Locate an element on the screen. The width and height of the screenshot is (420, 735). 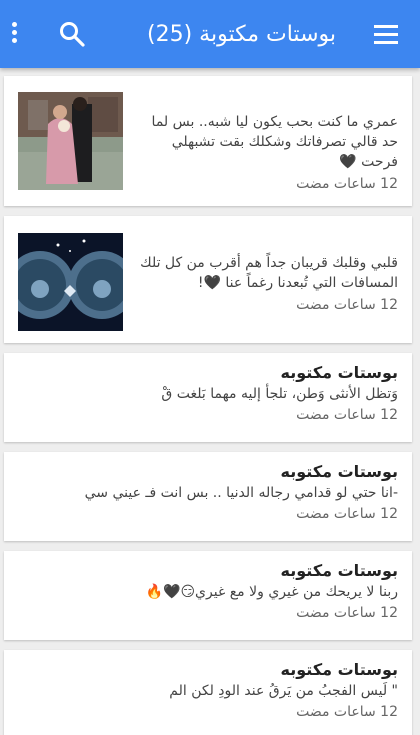
more-options-icon is located at coordinates (14, 35).